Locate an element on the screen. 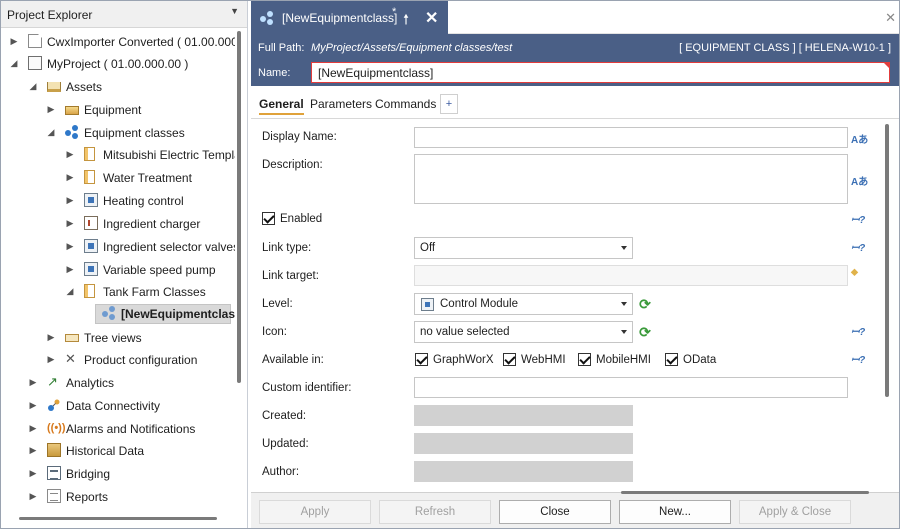  tree-item-variable-speed-pump: ▶ Variable speed pump is located at coordinates (118, 270).